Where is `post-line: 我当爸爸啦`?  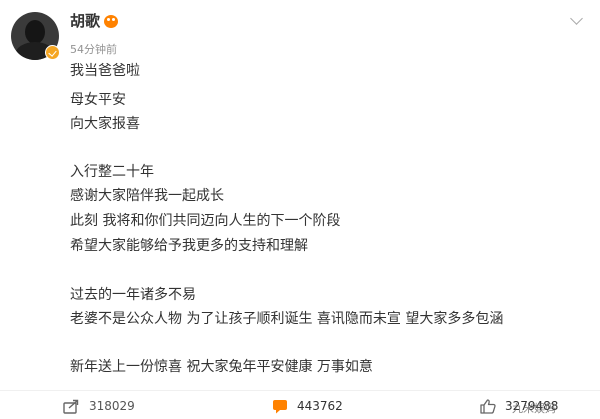 post-line: 我当爸爸啦 is located at coordinates (105, 71).